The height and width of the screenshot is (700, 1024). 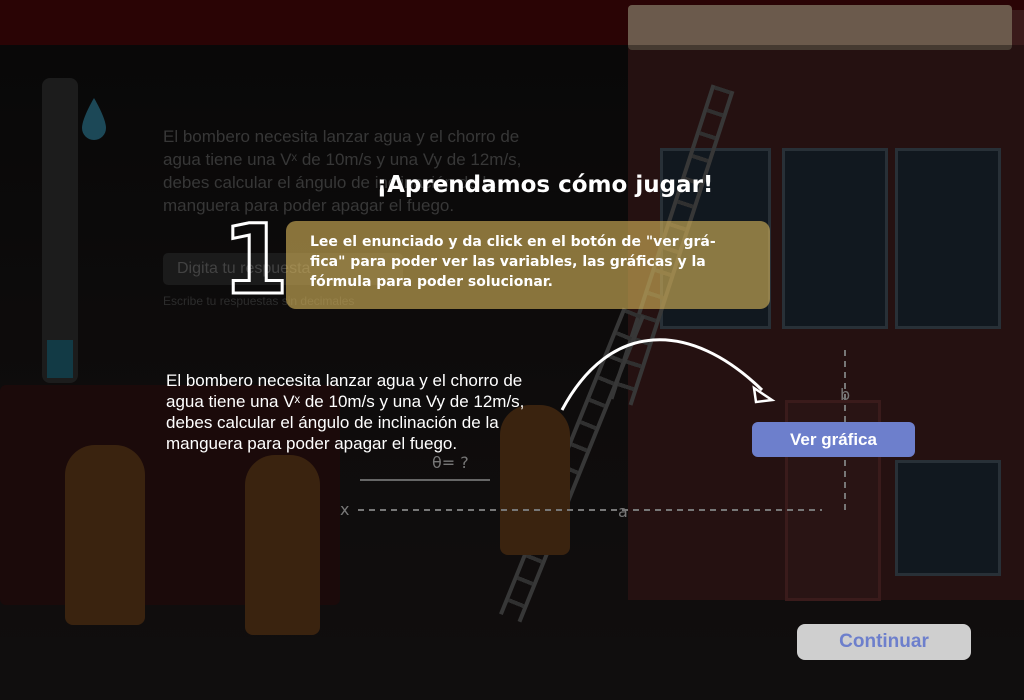 What do you see at coordinates (884, 642) in the screenshot?
I see `continuar-button: Continuar` at bounding box center [884, 642].